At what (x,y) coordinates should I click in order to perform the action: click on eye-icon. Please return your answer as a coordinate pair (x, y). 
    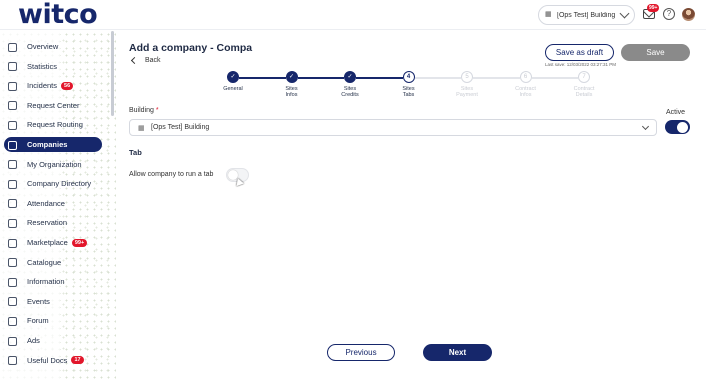
    Looking at the image, I should click on (12, 47).